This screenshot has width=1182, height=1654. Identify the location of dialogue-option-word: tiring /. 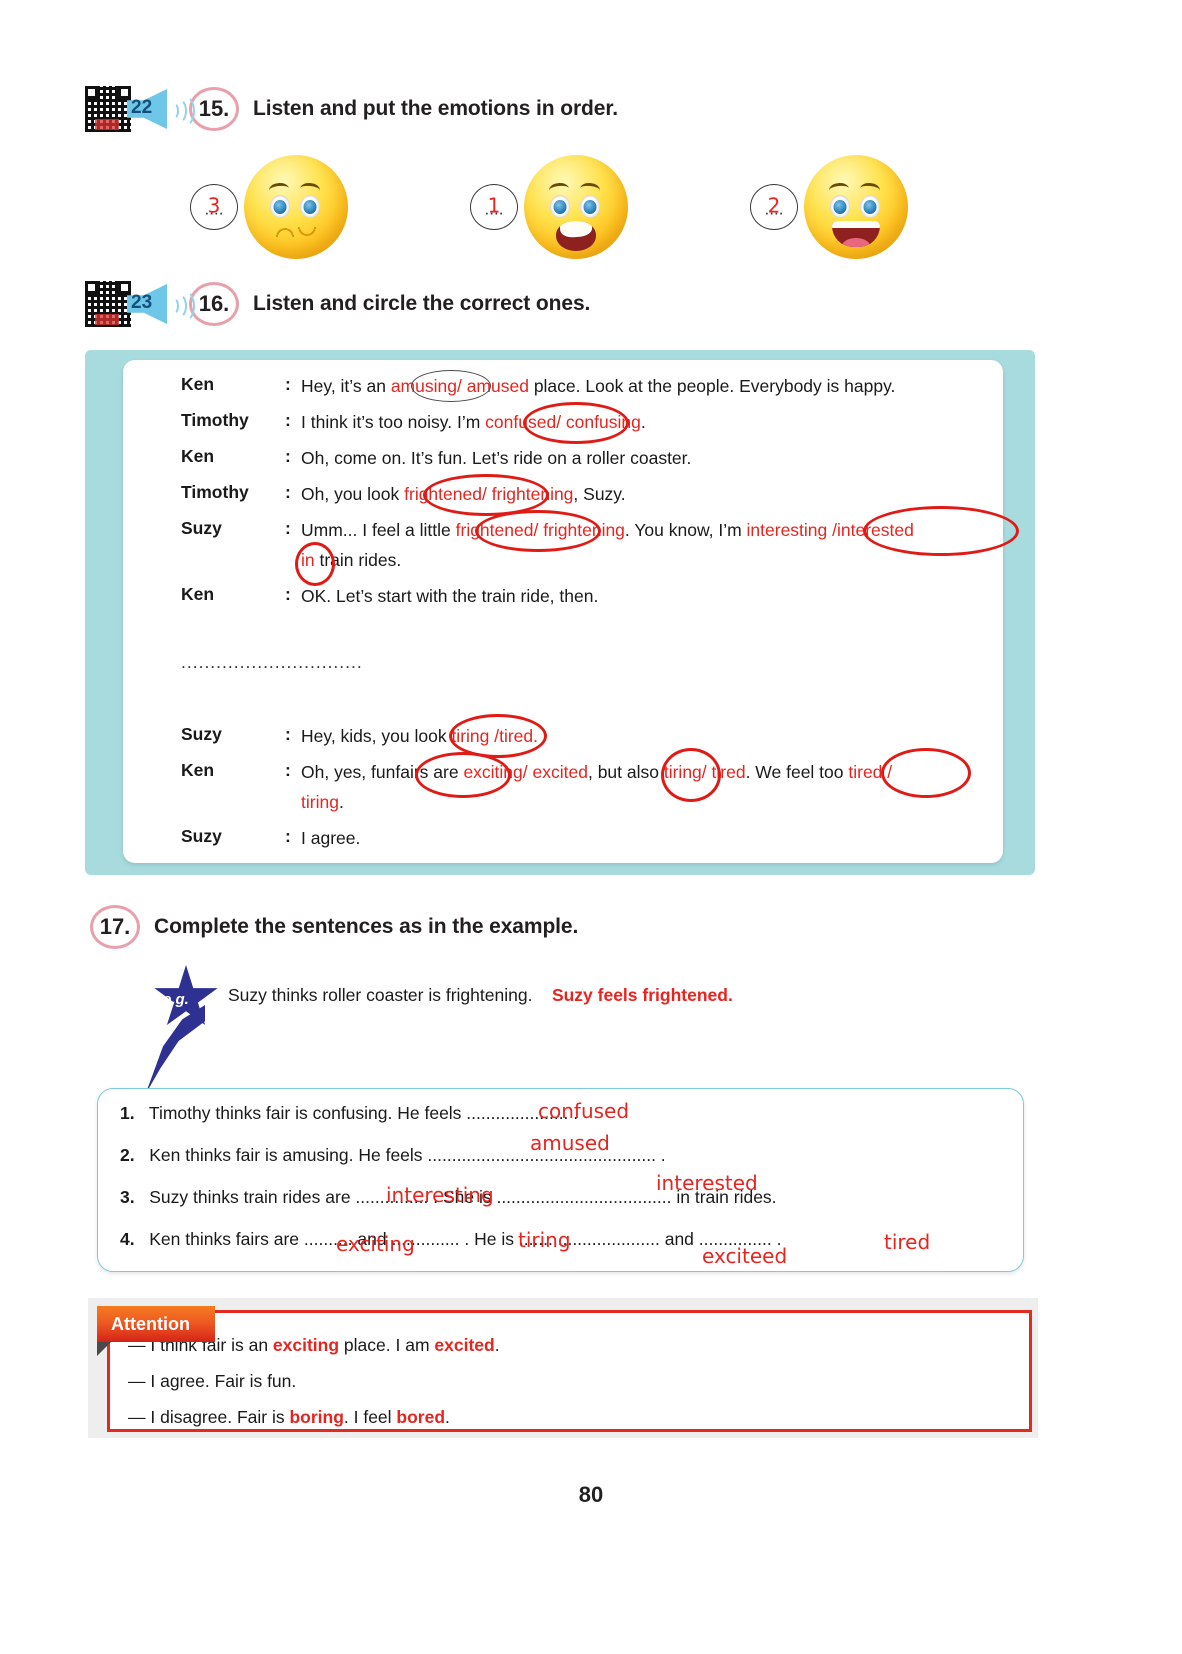
(475, 736).